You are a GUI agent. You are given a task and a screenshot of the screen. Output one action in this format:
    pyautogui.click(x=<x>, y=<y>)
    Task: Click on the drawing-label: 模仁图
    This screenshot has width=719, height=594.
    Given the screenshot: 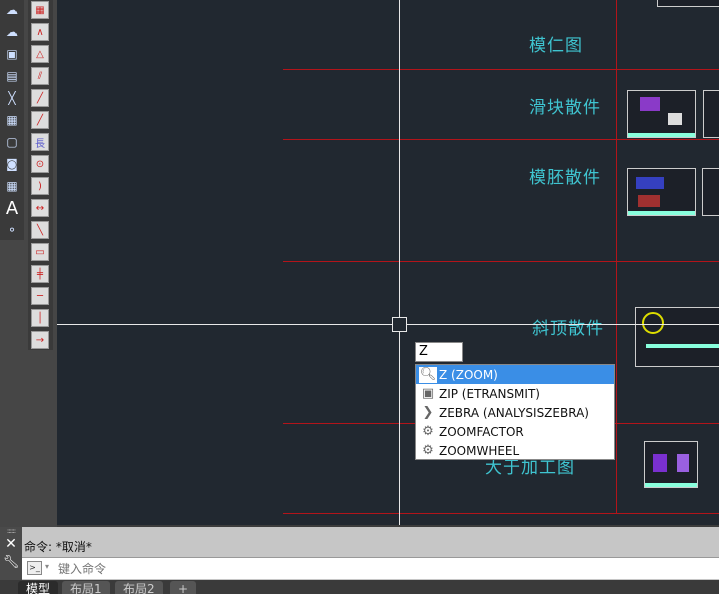 What is the action you would take?
    pyautogui.click(x=556, y=46)
    